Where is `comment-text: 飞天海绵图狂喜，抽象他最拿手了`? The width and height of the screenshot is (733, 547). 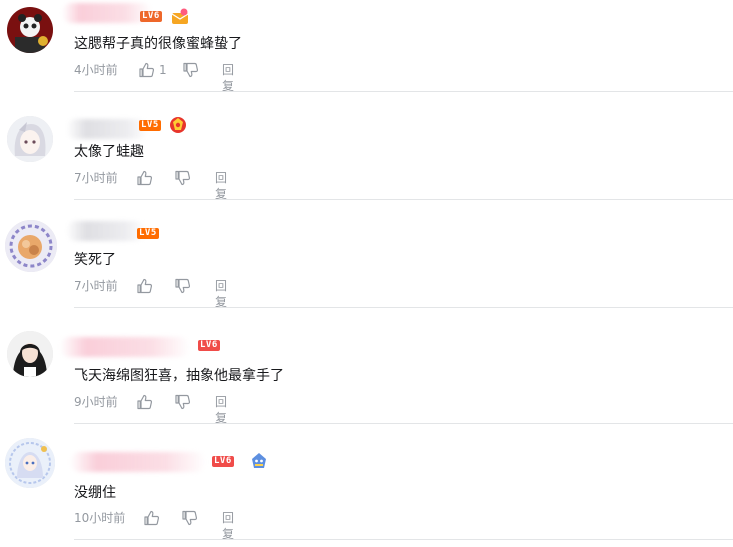 comment-text: 飞天海绵图狂喜，抽象他最拿手了 is located at coordinates (179, 376).